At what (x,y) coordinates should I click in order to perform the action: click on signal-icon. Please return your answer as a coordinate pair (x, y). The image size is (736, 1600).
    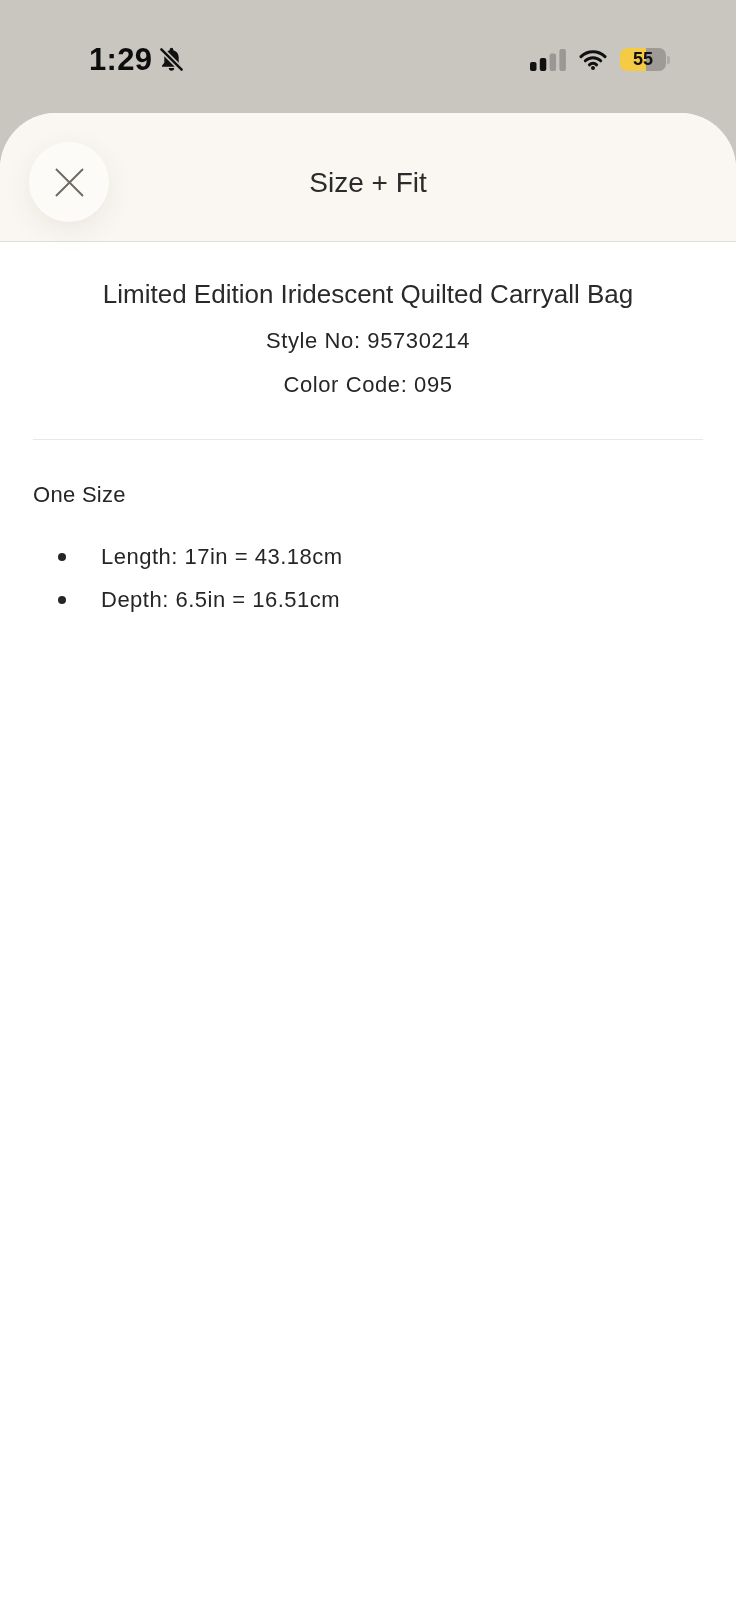
    Looking at the image, I should click on (548, 59).